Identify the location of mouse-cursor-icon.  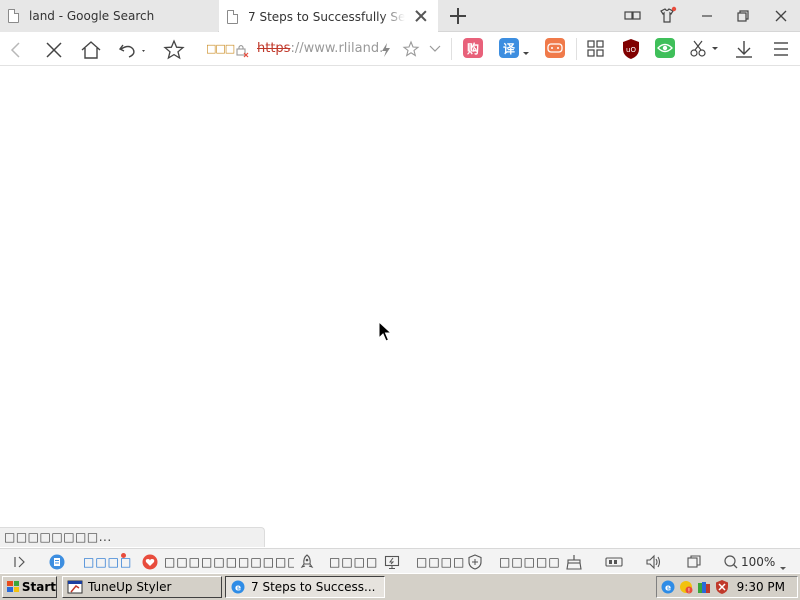
(385, 333).